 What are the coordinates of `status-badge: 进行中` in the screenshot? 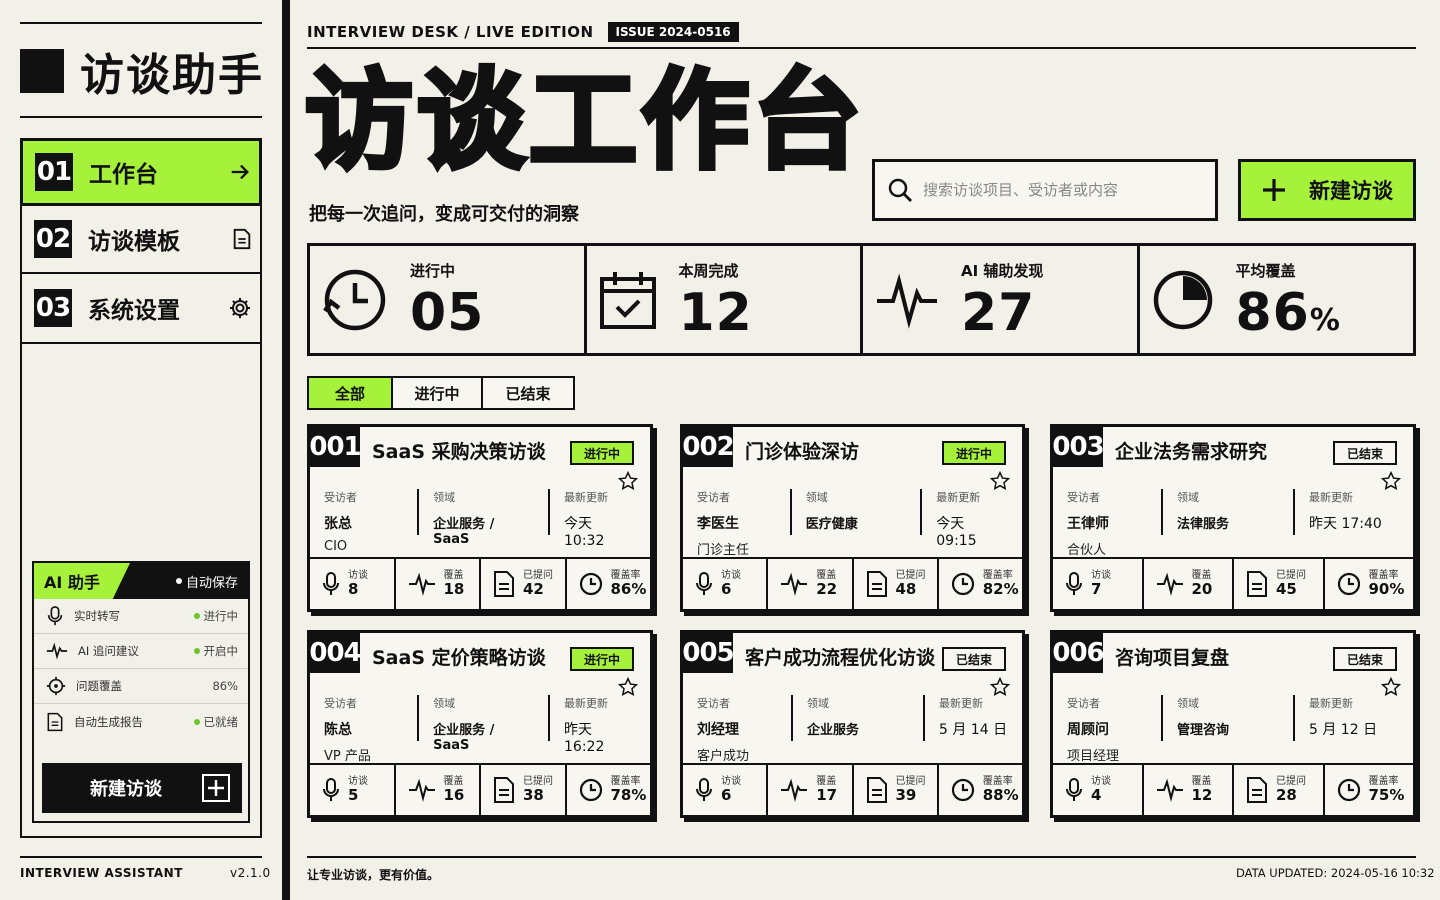 It's located at (974, 453).